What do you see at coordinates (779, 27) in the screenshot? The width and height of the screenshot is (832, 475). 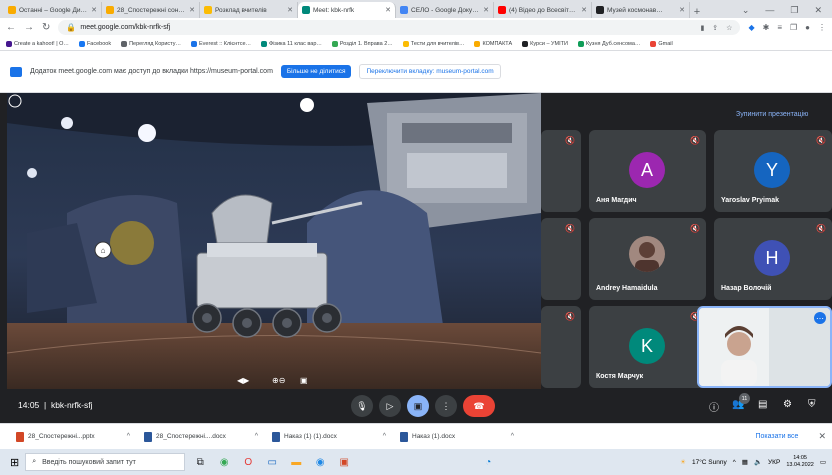 I see `tab-search-icon: ≡` at bounding box center [779, 27].